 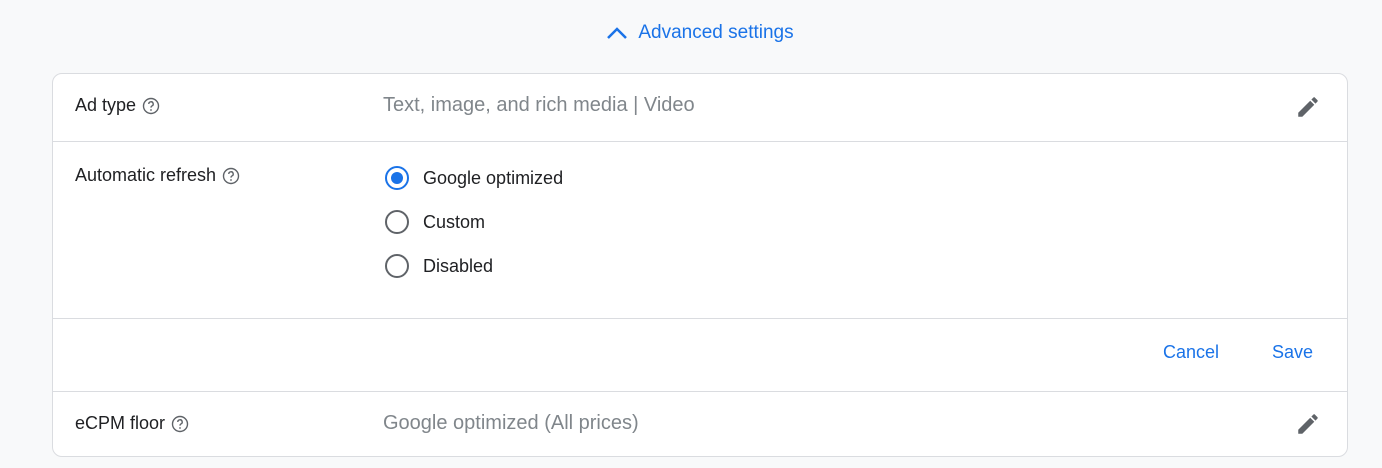 I want to click on radio-custom: Custom, so click(x=435, y=222).